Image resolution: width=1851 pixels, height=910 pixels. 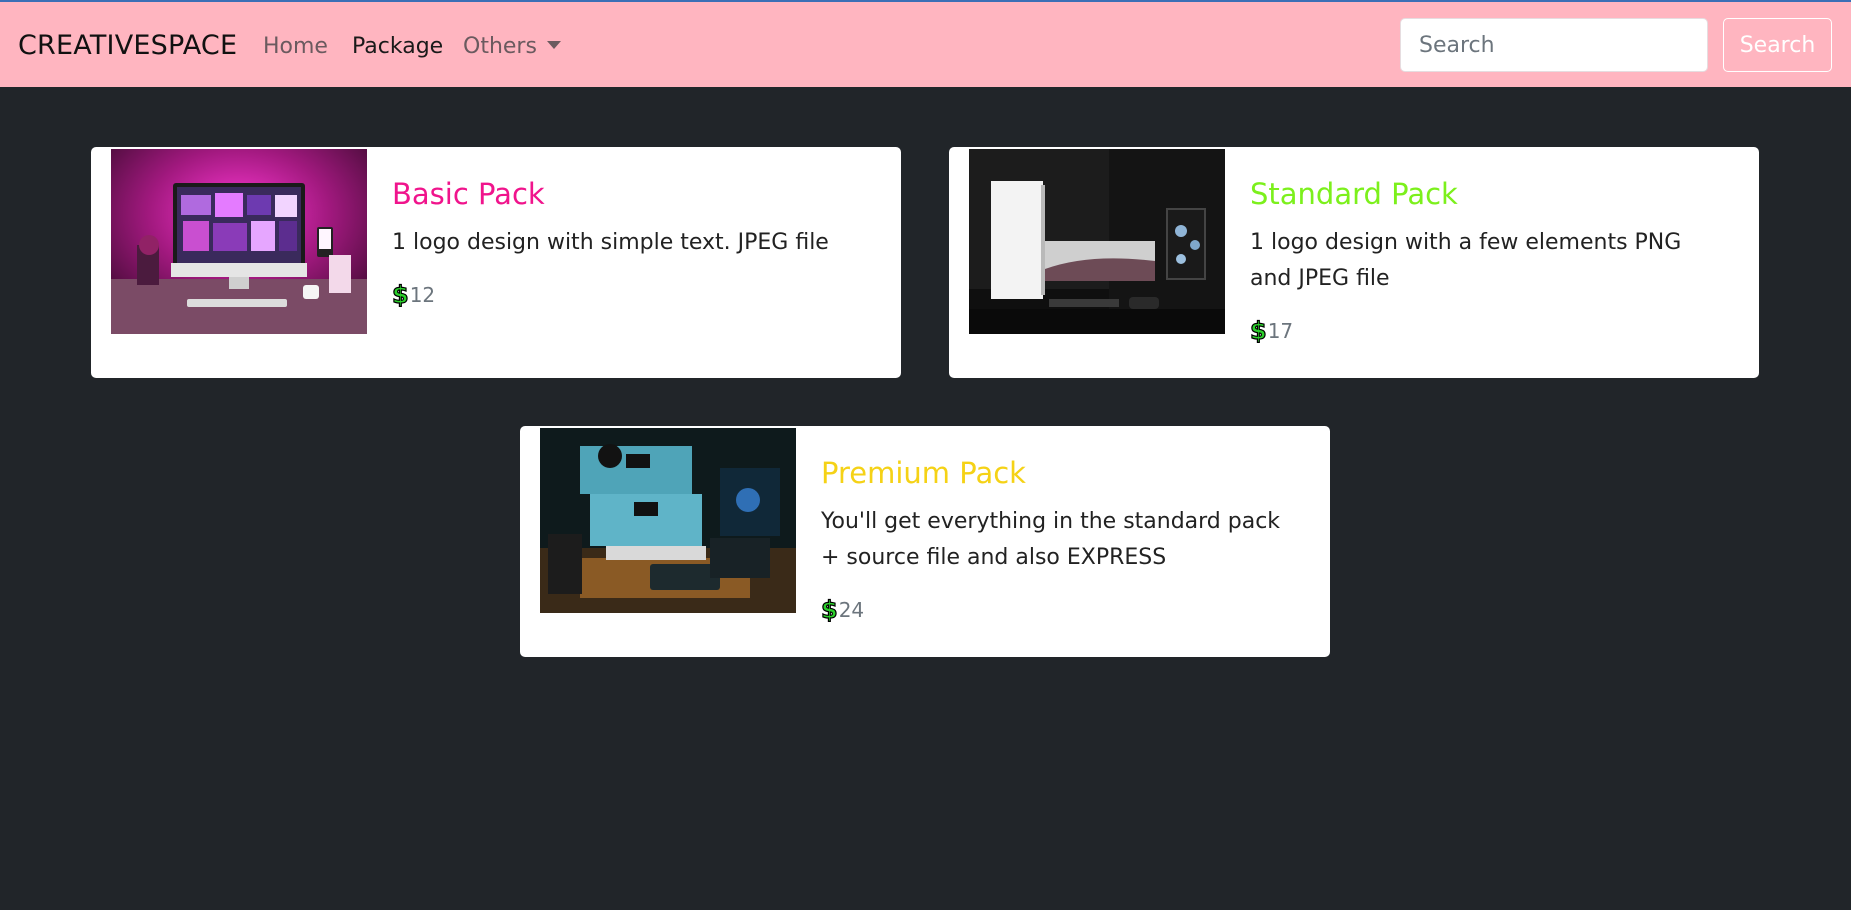 I want to click on card-title: Standard Pack, so click(x=1354, y=194).